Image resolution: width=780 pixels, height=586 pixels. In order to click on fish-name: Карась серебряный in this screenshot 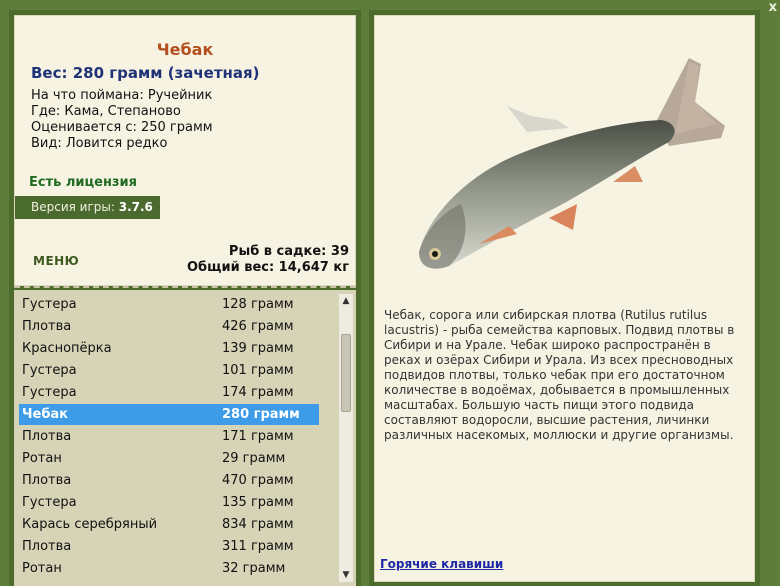, I will do `click(90, 524)`.